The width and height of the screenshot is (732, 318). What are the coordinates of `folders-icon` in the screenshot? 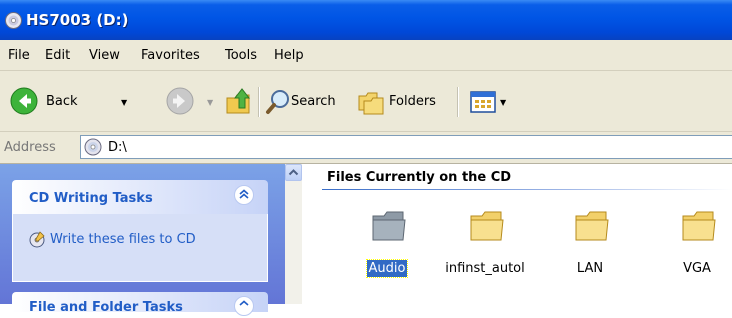 It's located at (371, 103).